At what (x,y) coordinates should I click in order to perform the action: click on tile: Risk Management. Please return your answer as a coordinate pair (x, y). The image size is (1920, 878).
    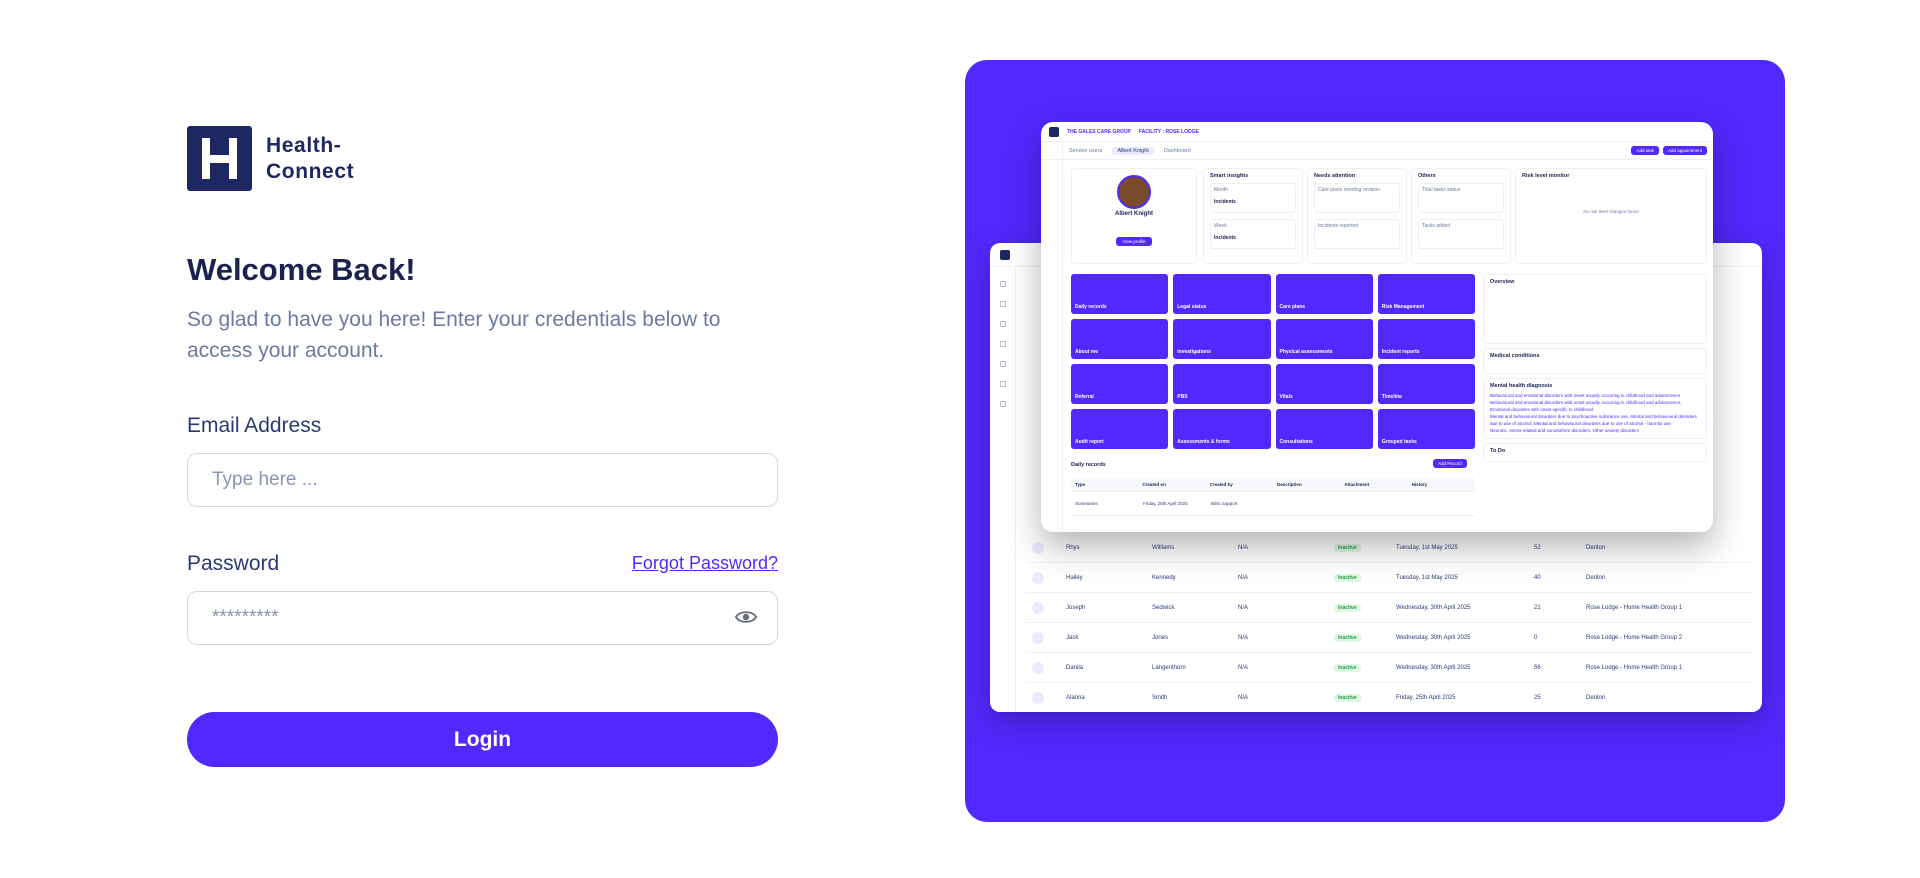
    Looking at the image, I should click on (1426, 294).